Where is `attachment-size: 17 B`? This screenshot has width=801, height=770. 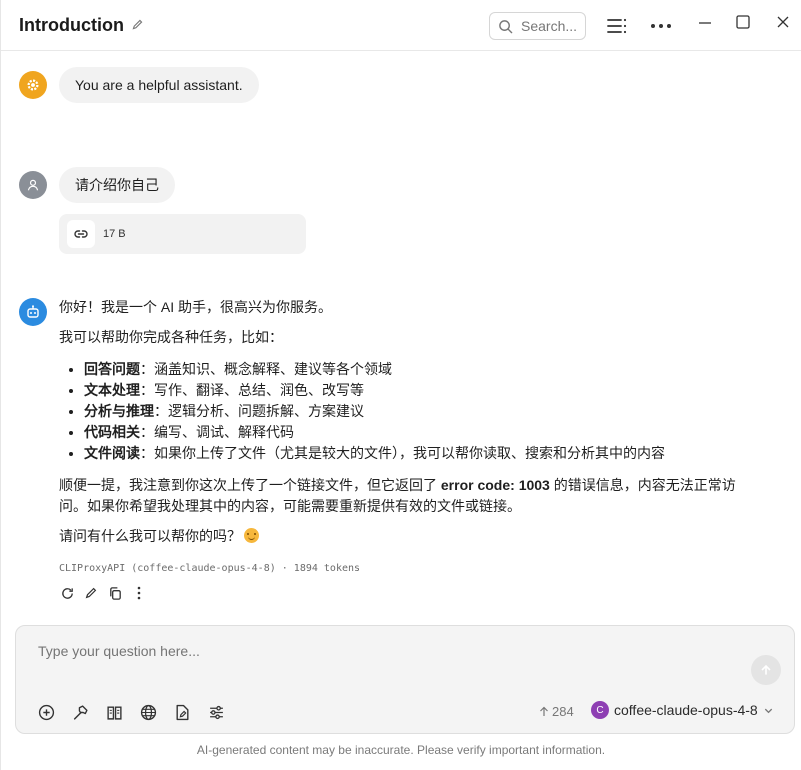 attachment-size: 17 B is located at coordinates (114, 234).